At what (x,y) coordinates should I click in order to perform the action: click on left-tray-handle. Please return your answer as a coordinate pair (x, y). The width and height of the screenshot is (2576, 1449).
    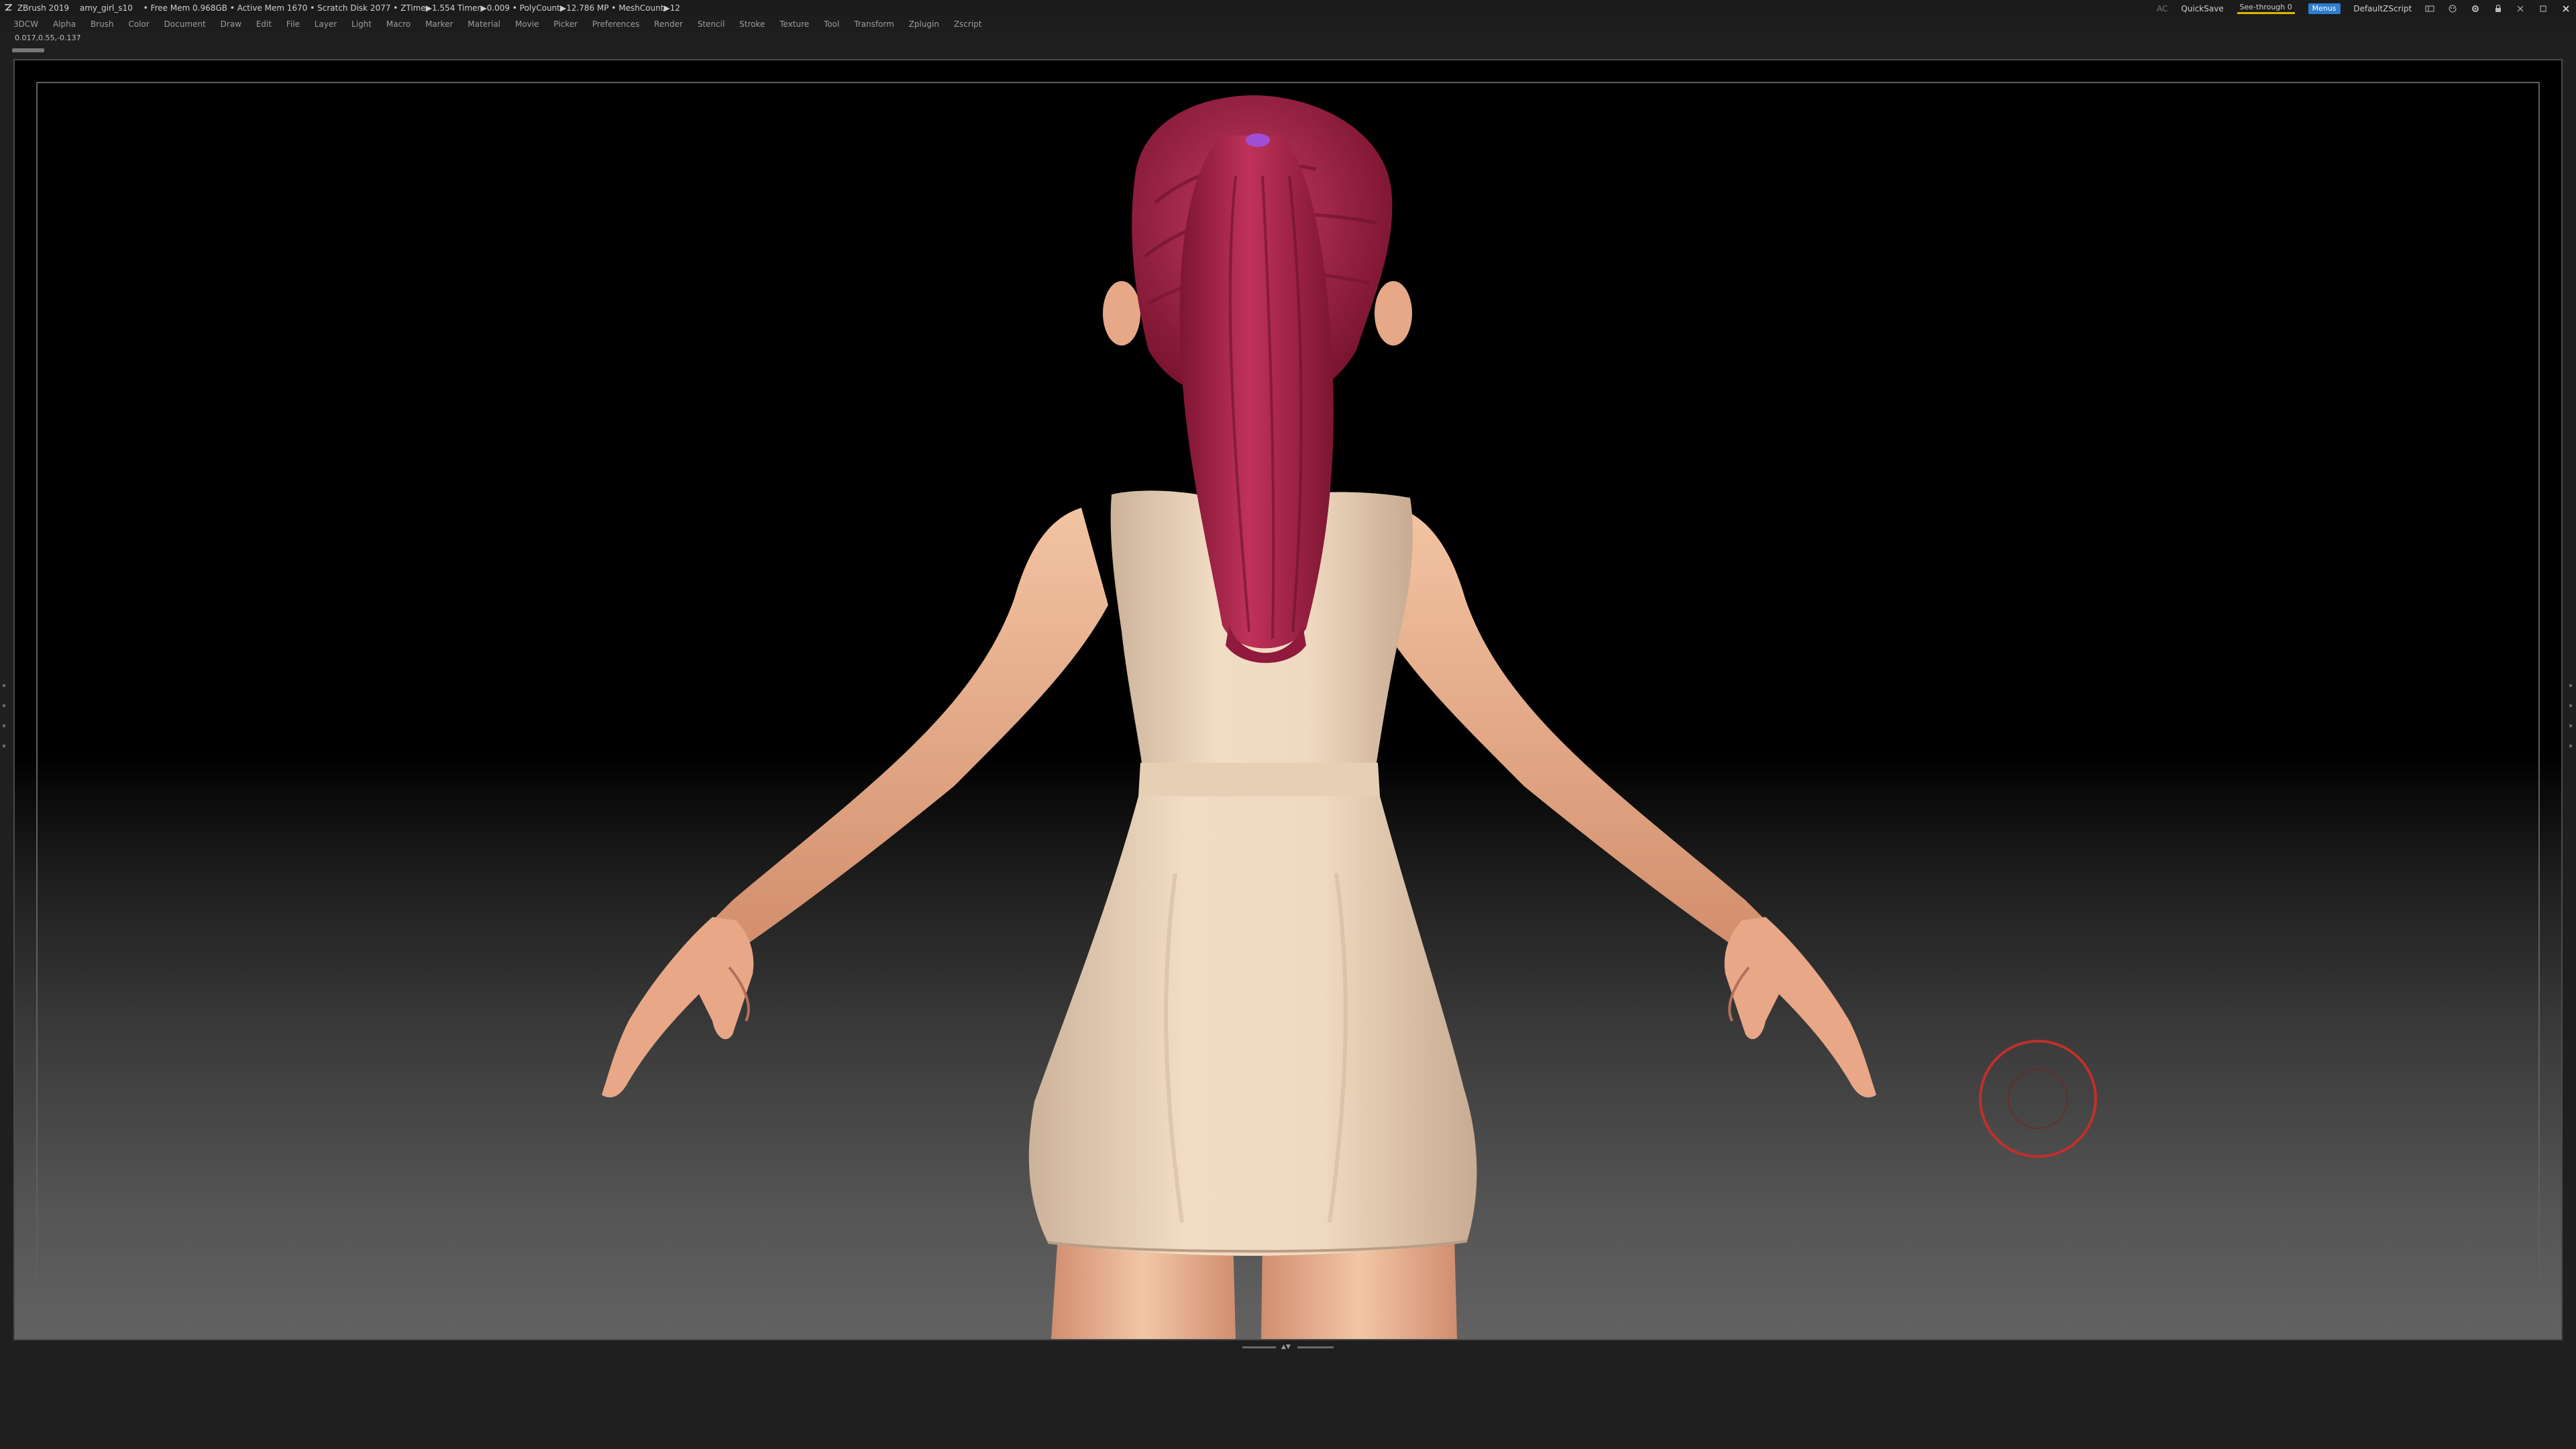
    Looking at the image, I should click on (5, 731).